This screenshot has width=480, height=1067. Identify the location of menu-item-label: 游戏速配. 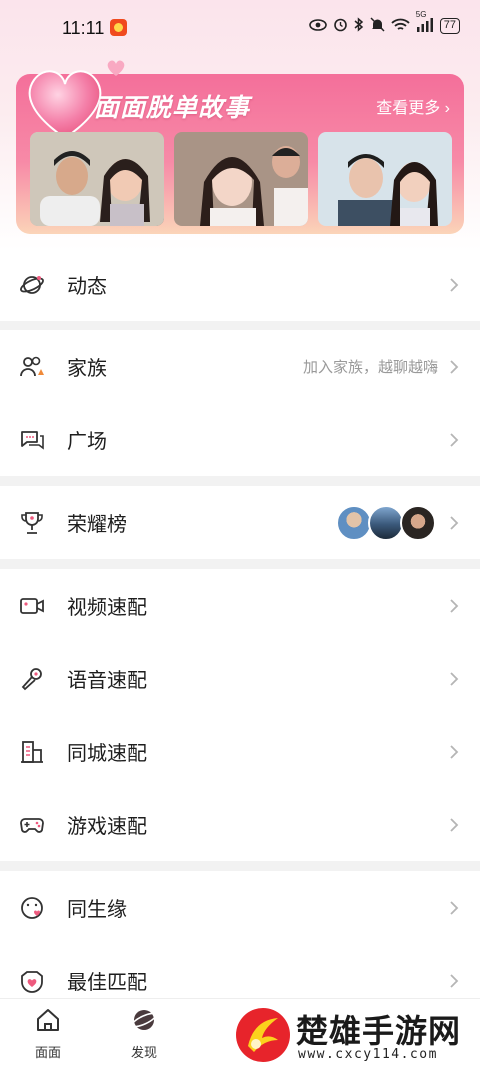
(107, 827).